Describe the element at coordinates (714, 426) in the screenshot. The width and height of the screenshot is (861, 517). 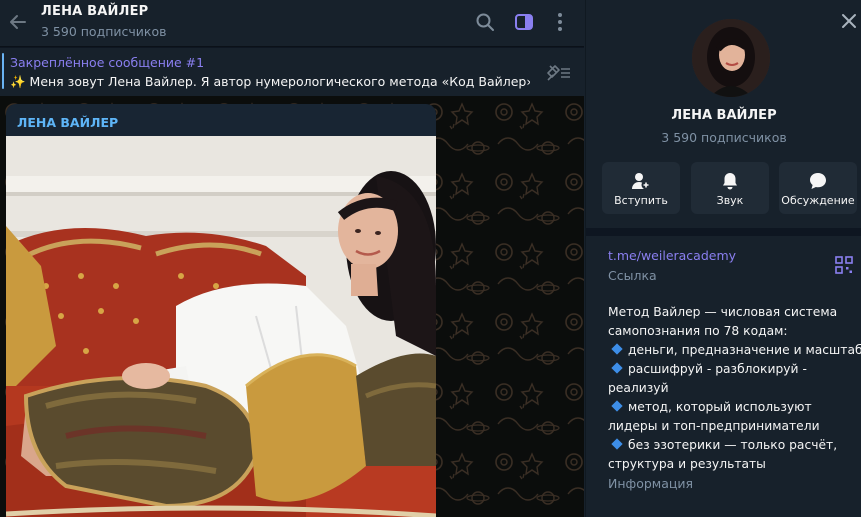
I see `description-line: лидеры и топ-предприниматели` at that location.